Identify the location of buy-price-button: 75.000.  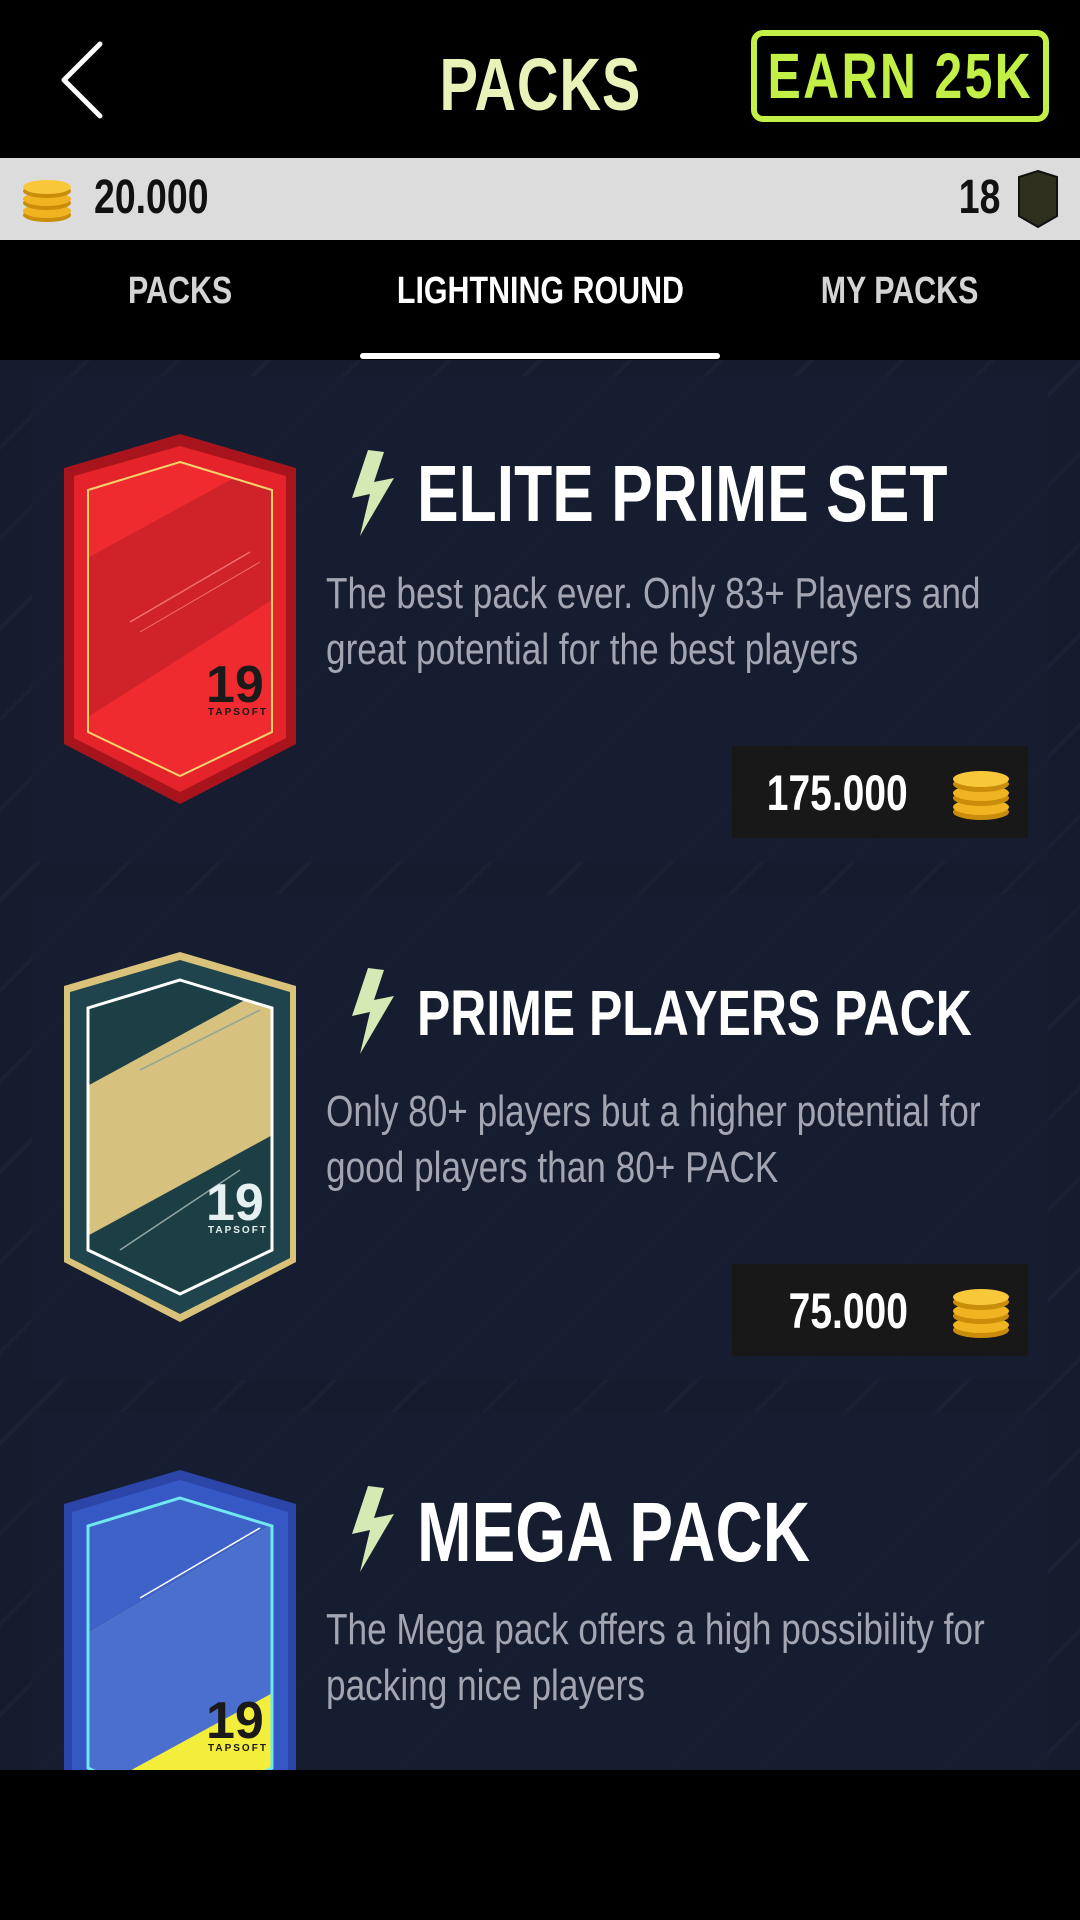
(880, 1310).